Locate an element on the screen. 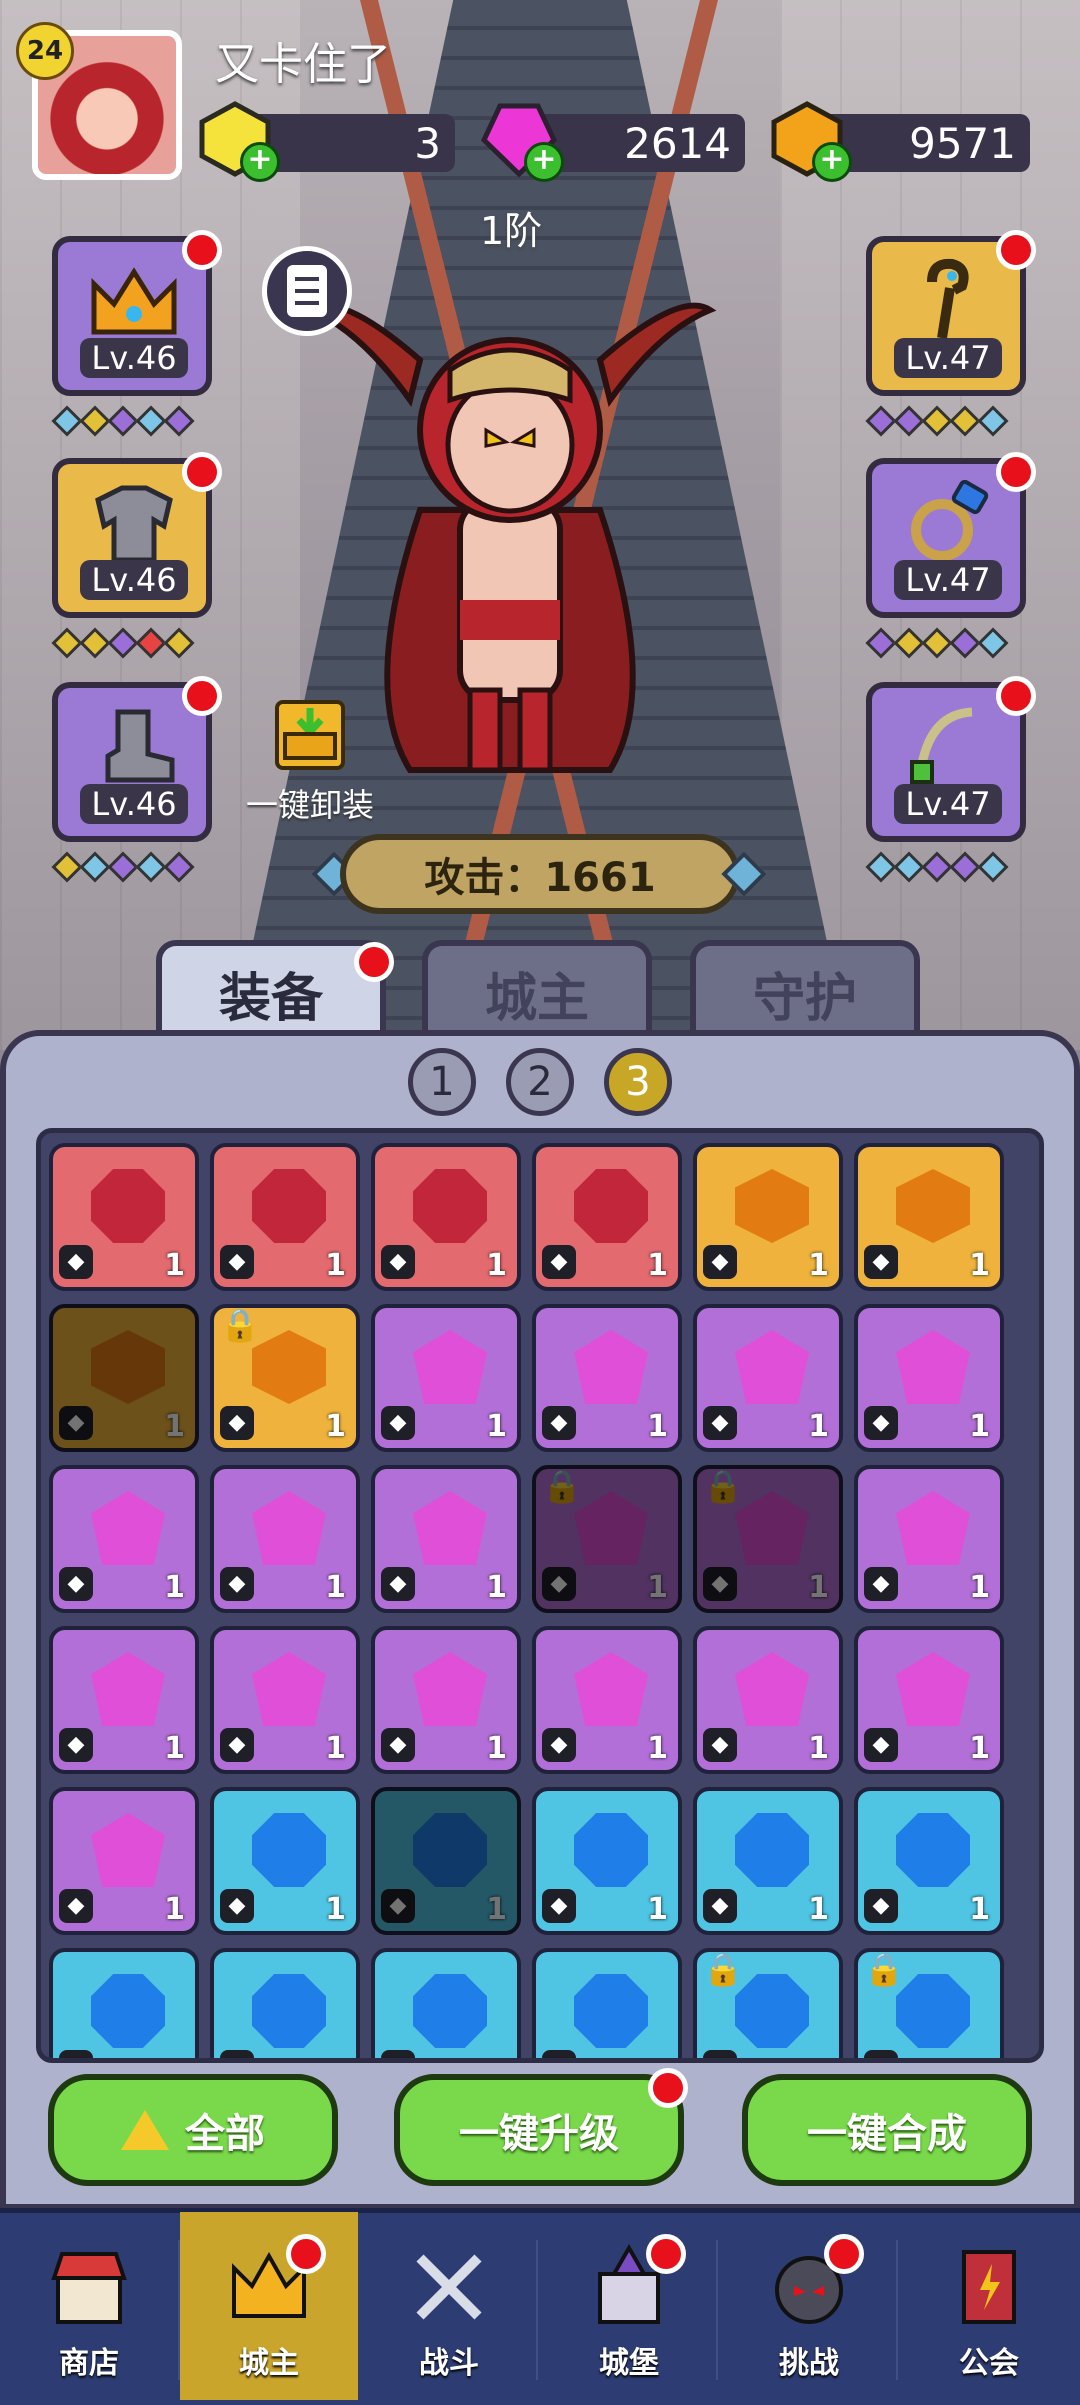 The image size is (1080, 2405). merge-all-button: 一键合成 is located at coordinates (887, 2130).